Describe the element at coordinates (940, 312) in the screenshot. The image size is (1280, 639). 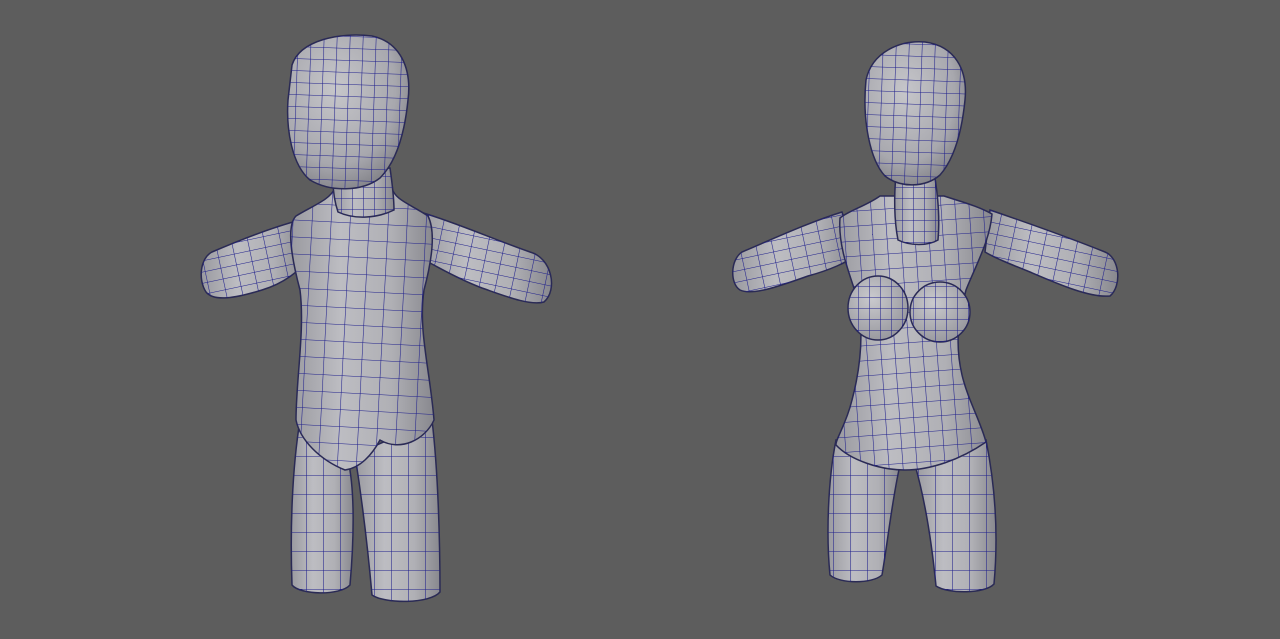
I see `female-right-breast` at that location.